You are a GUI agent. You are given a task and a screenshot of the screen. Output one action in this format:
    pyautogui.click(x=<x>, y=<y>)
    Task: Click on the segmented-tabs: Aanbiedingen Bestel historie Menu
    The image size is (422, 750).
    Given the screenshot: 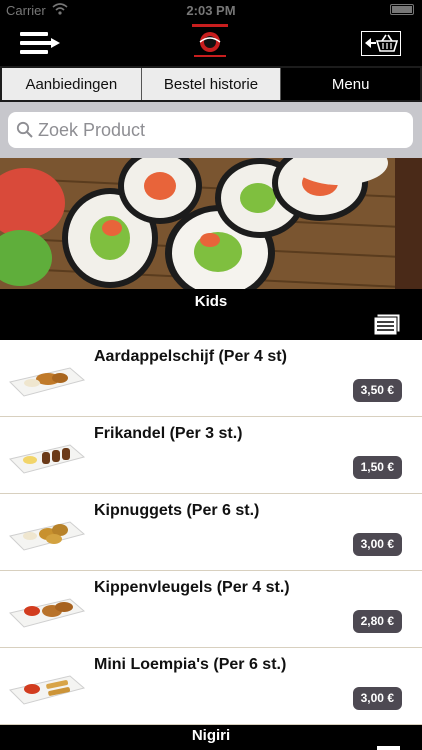 What is the action you would take?
    pyautogui.click(x=211, y=84)
    